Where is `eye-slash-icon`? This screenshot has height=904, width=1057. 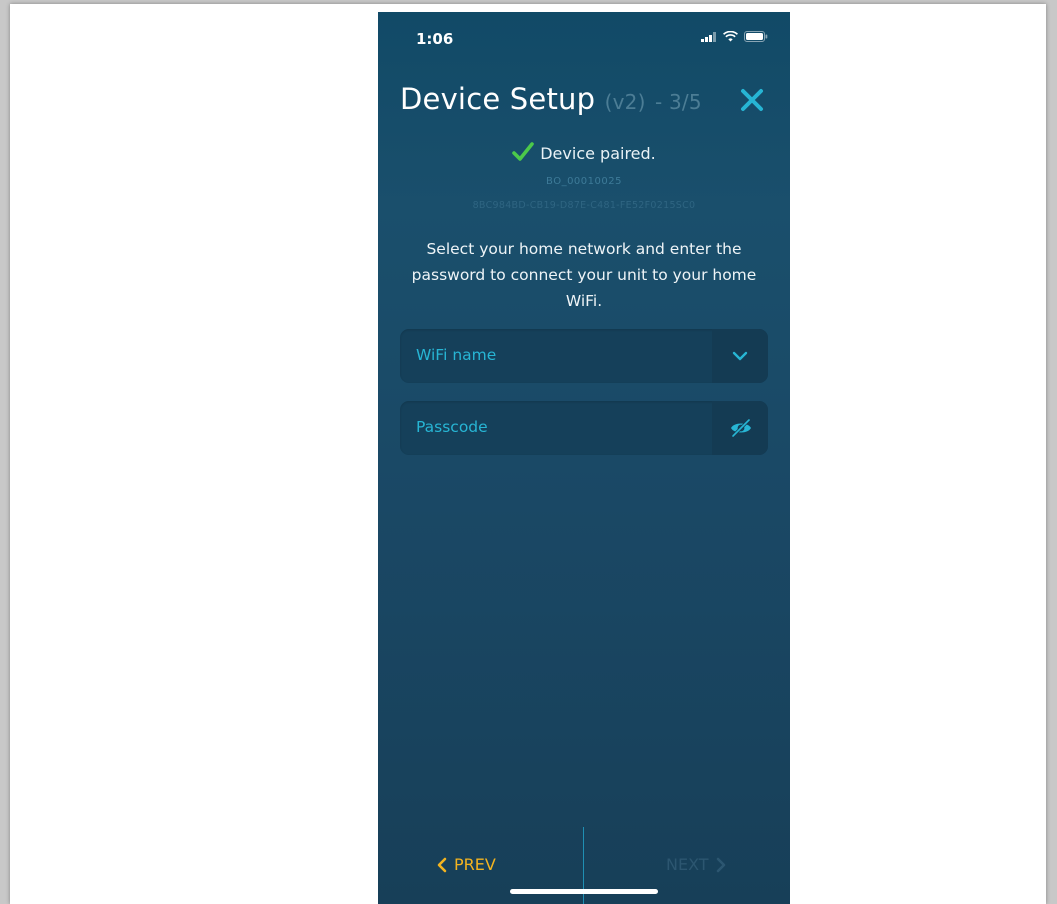 eye-slash-icon is located at coordinates (741, 428).